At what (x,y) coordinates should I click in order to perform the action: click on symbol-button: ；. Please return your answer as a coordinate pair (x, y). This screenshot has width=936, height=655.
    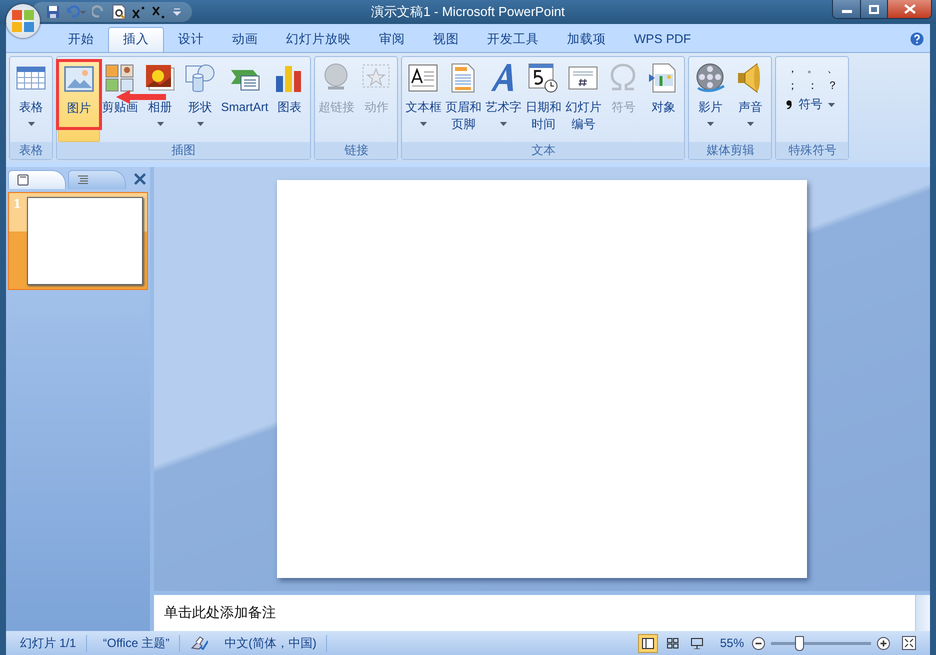
    Looking at the image, I should click on (792, 86).